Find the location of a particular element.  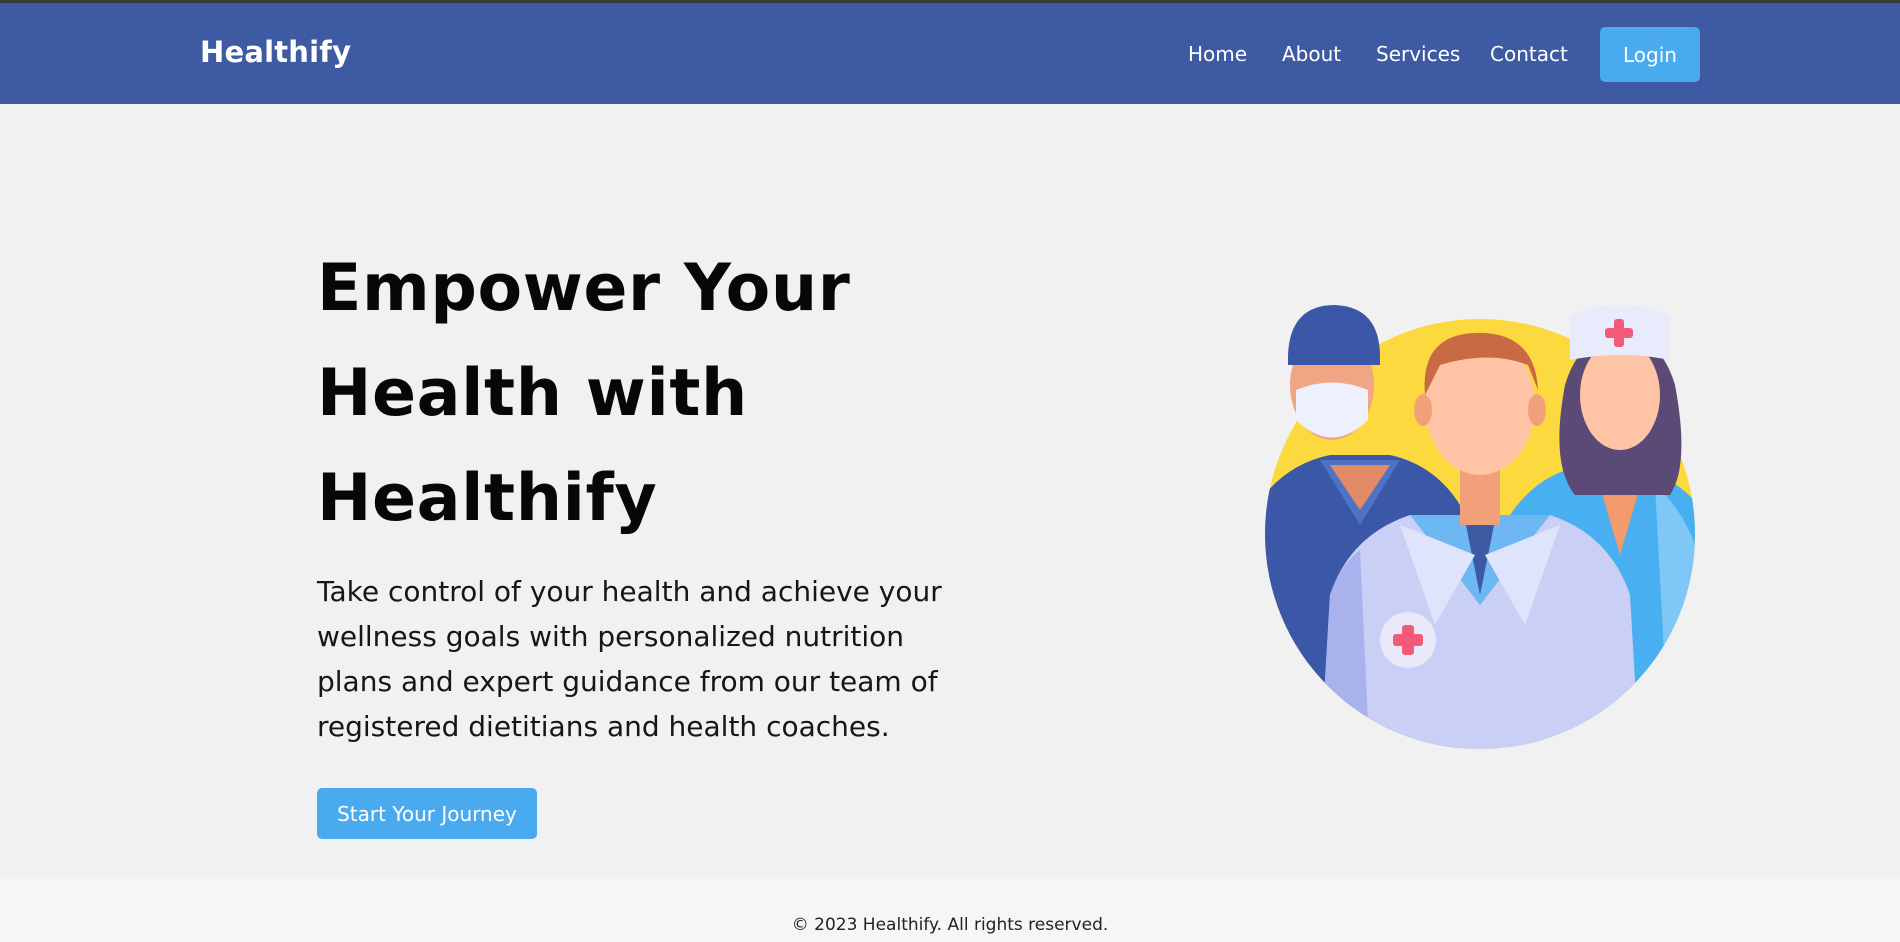

footer: © 2023 Healthify. All rights reserved. is located at coordinates (950, 909).